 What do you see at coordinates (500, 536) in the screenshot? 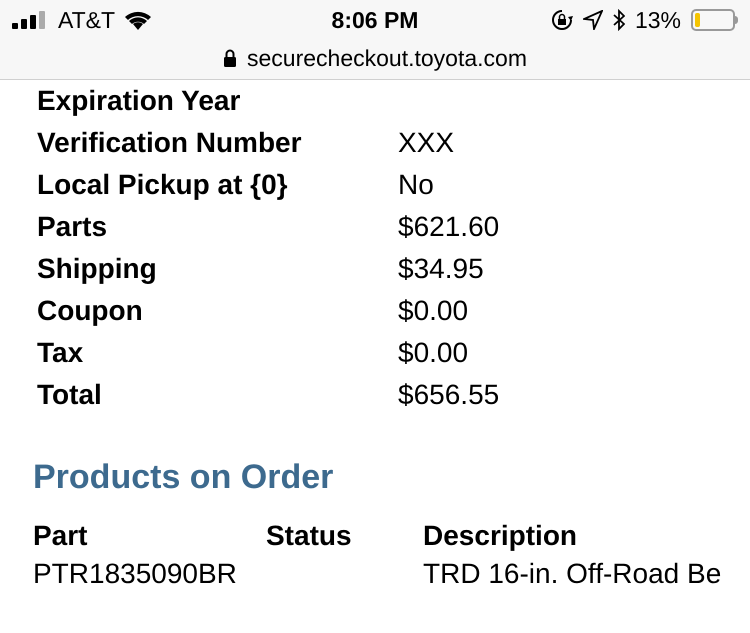
I see `column-header: Description` at bounding box center [500, 536].